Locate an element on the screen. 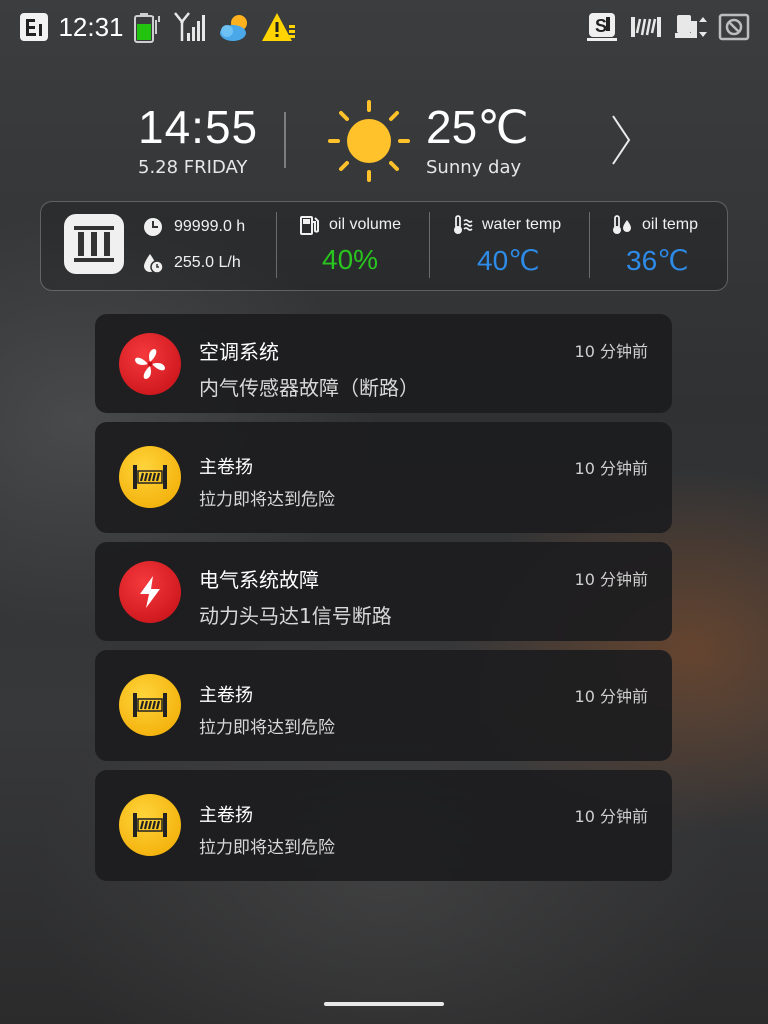  status-bar: 12:31 S is located at coordinates (384, 27).